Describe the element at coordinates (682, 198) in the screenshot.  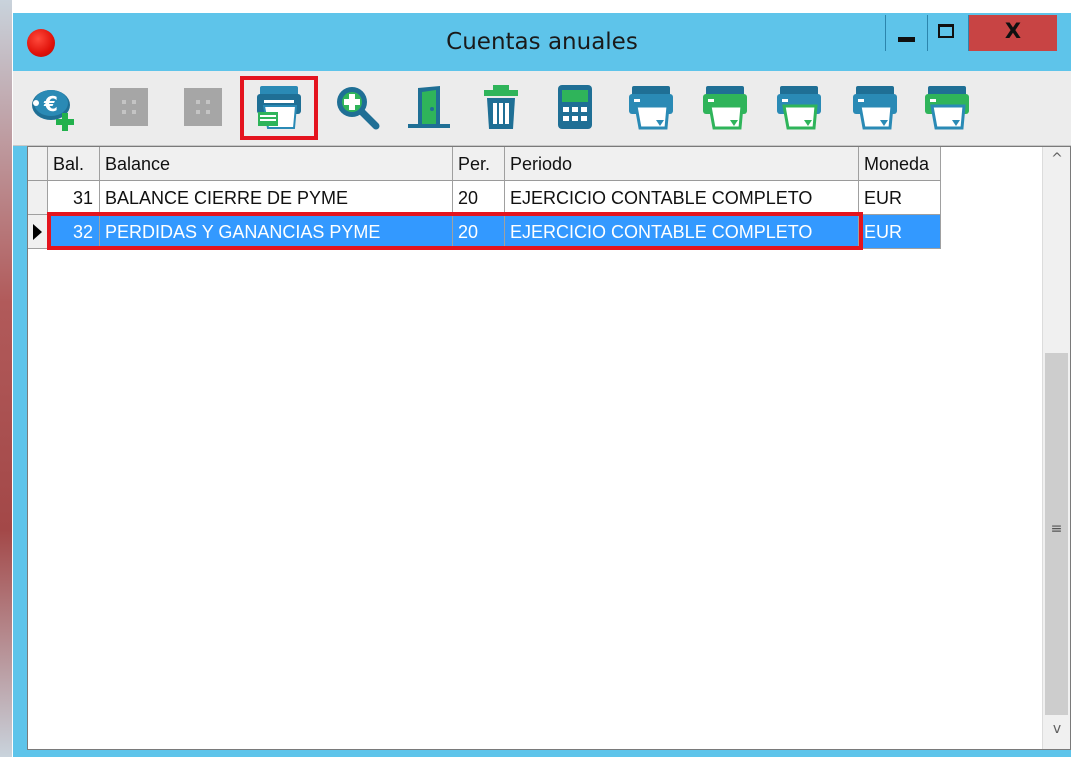
I see `cell-periodo: EJERCICIO CONTABLE COMPLETO` at that location.